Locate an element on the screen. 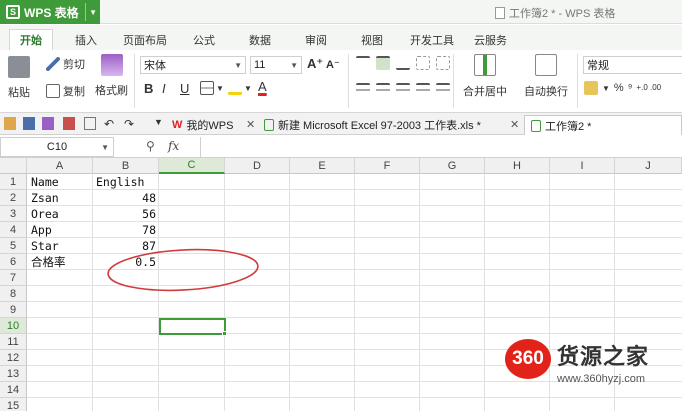 This screenshot has height=411, width=682. tab-review: 审阅 is located at coordinates (316, 39).